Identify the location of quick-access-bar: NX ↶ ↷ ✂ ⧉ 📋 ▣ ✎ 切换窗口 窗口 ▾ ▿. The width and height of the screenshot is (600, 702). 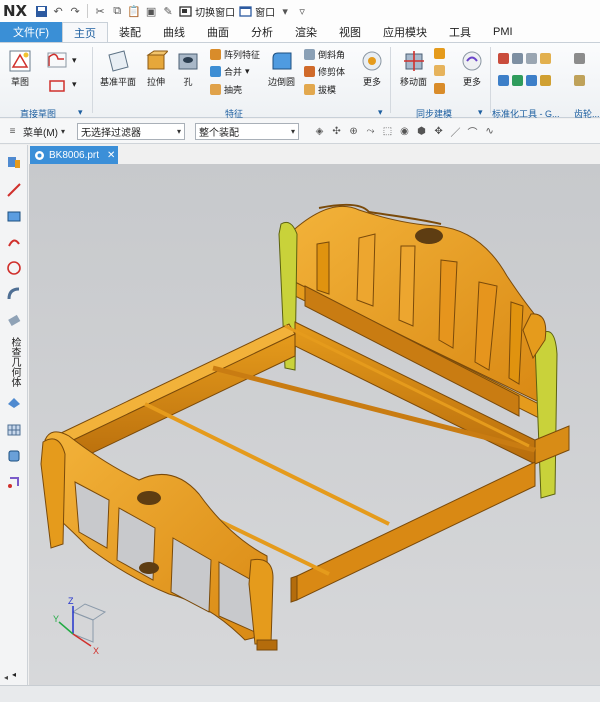
(300, 11).